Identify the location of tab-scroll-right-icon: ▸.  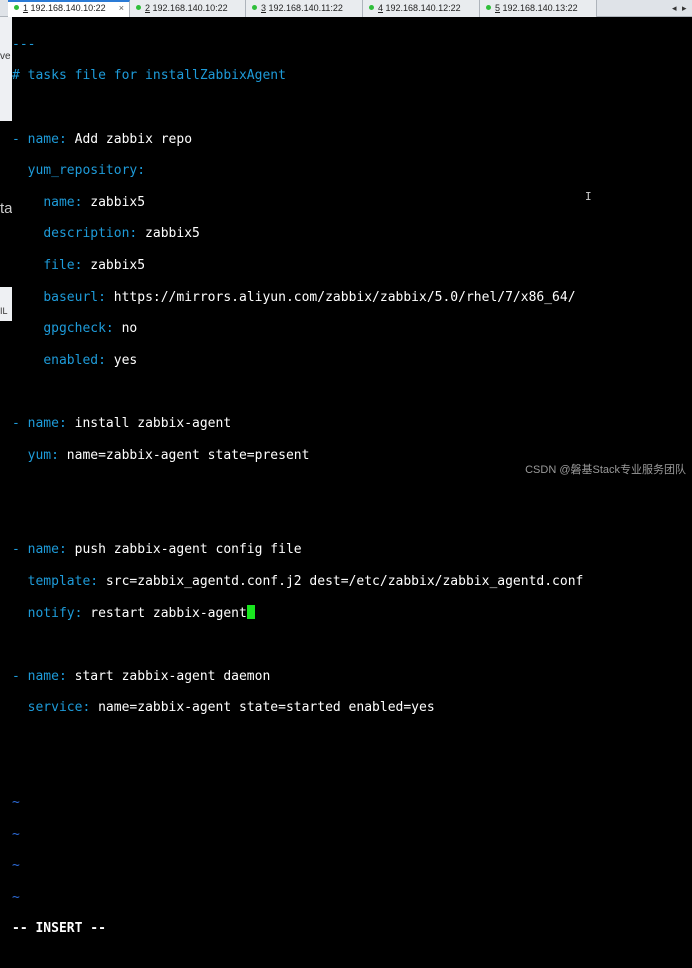
(684, 8).